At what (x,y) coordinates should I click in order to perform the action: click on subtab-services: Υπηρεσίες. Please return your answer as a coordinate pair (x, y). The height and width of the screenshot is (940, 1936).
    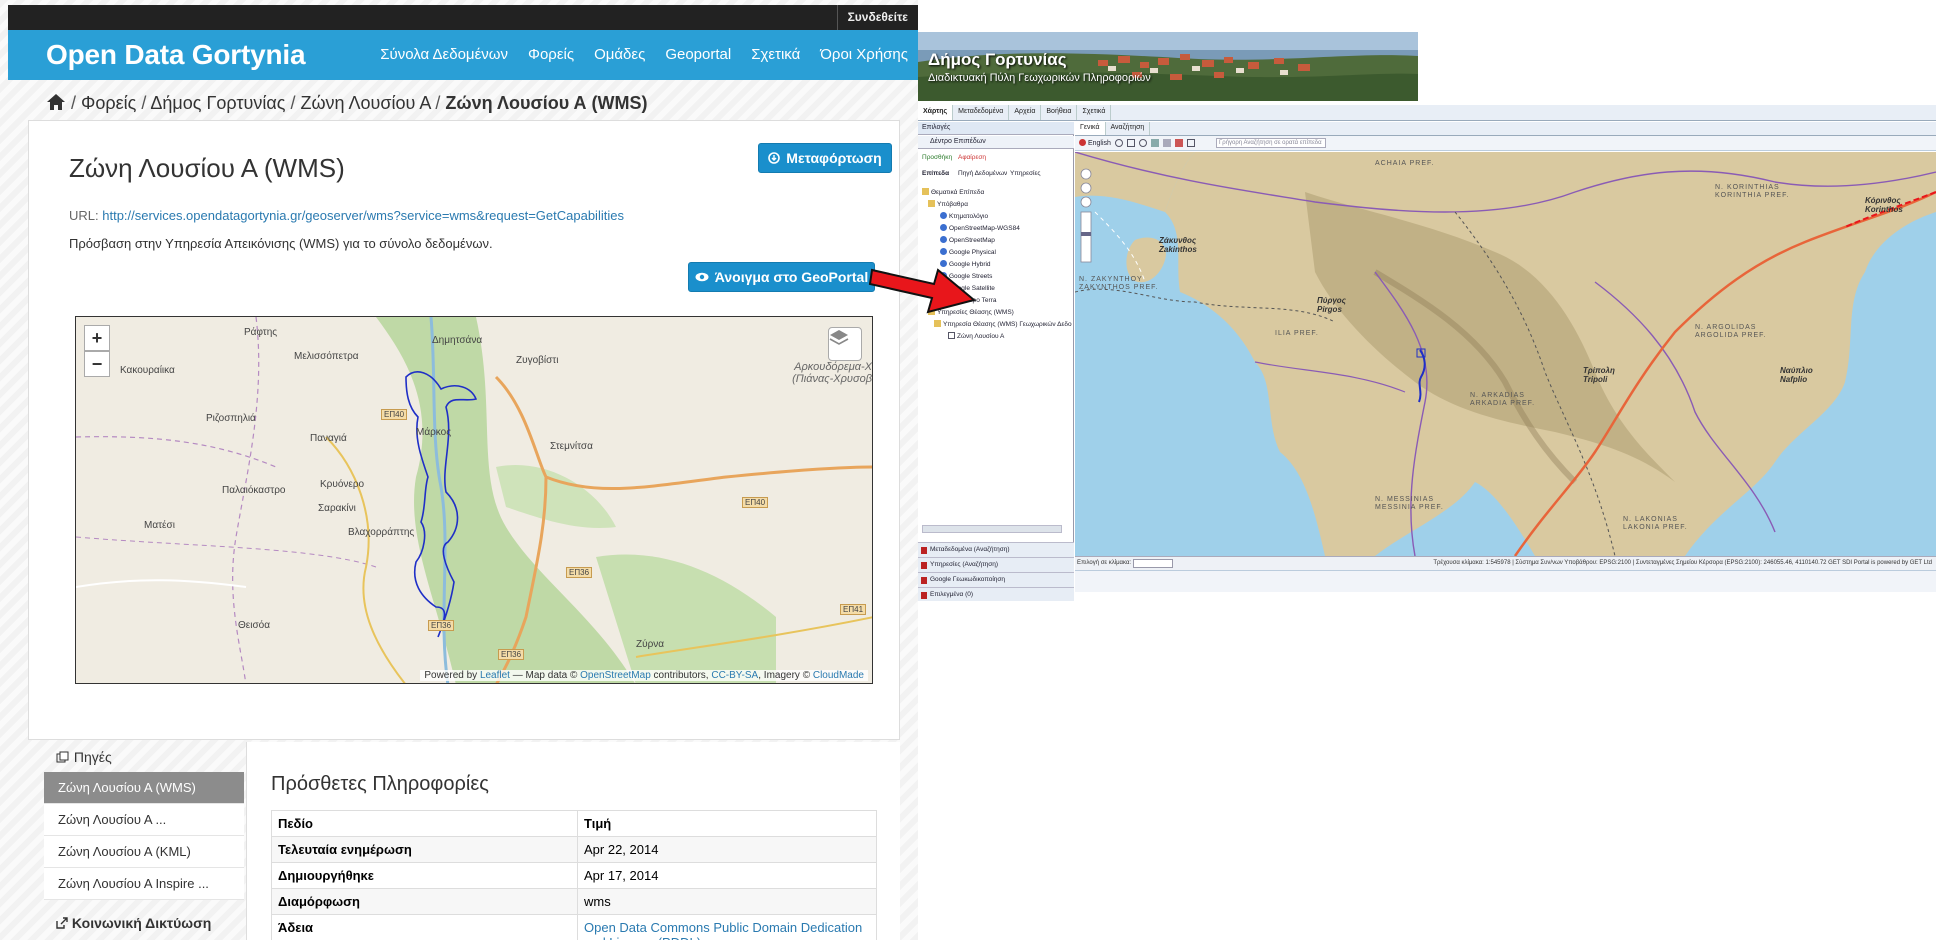
    Looking at the image, I should click on (1025, 173).